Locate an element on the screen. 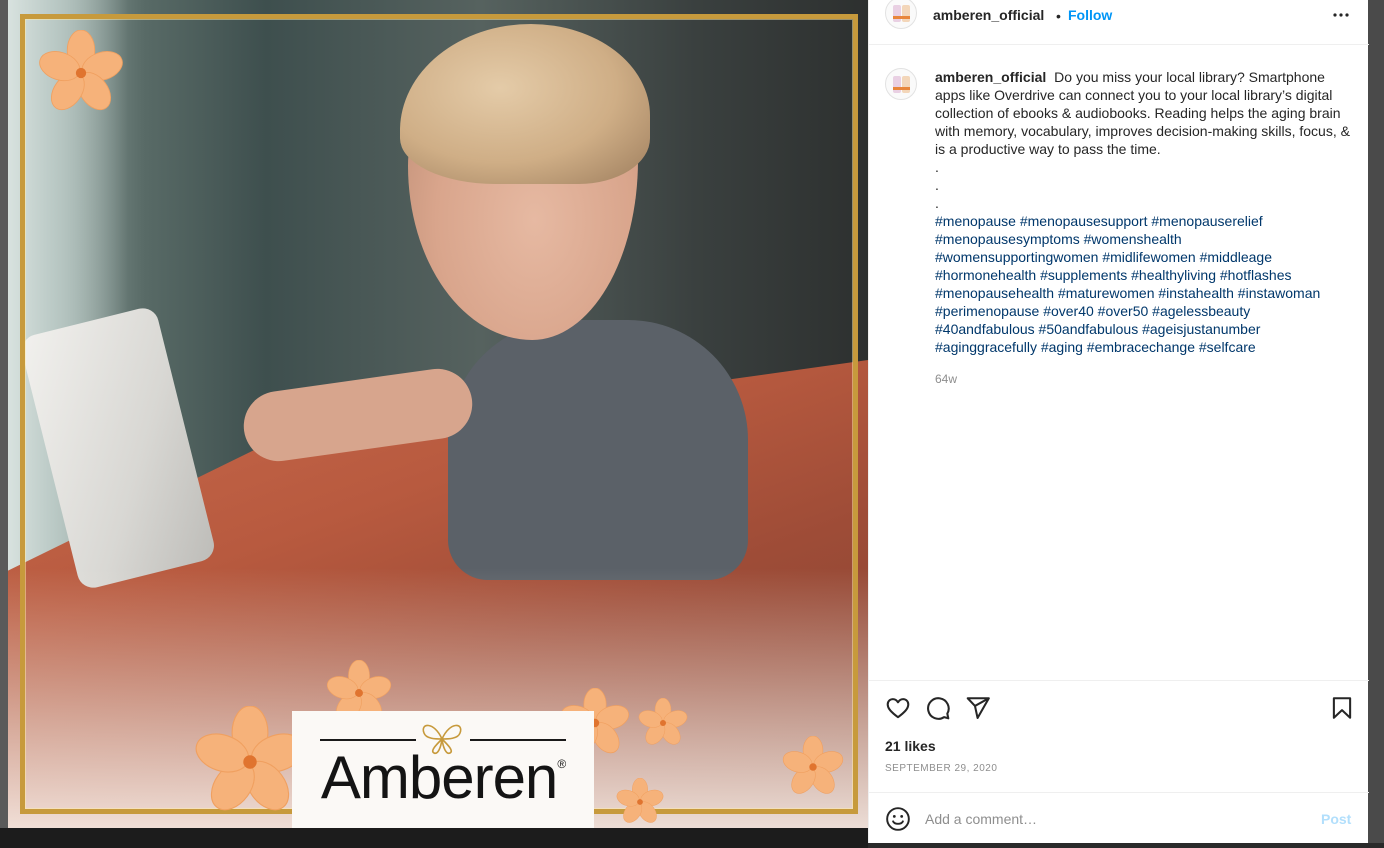 The width and height of the screenshot is (1384, 848). hashtag-link: #menopausesymptoms is located at coordinates (1007, 239).